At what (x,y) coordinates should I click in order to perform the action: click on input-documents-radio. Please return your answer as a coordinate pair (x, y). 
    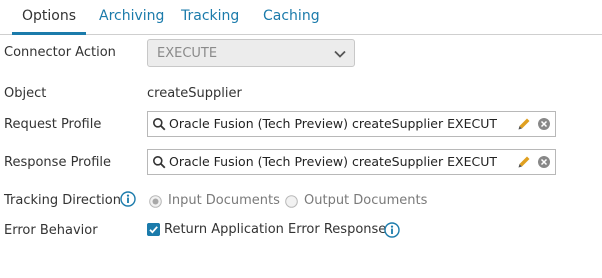
    Looking at the image, I should click on (155, 201).